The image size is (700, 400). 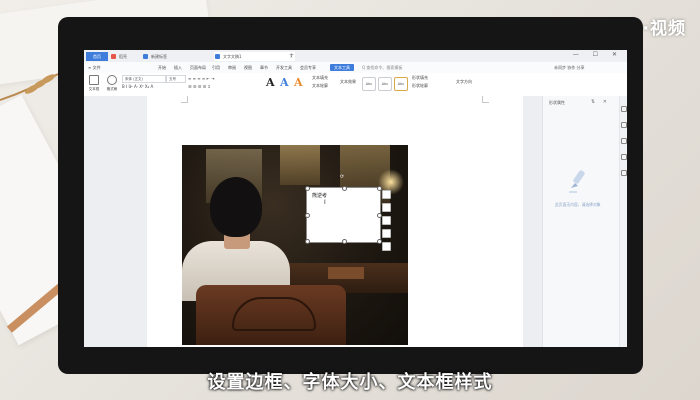 I want to click on menu-member: 会员专享, so click(x=308, y=67).